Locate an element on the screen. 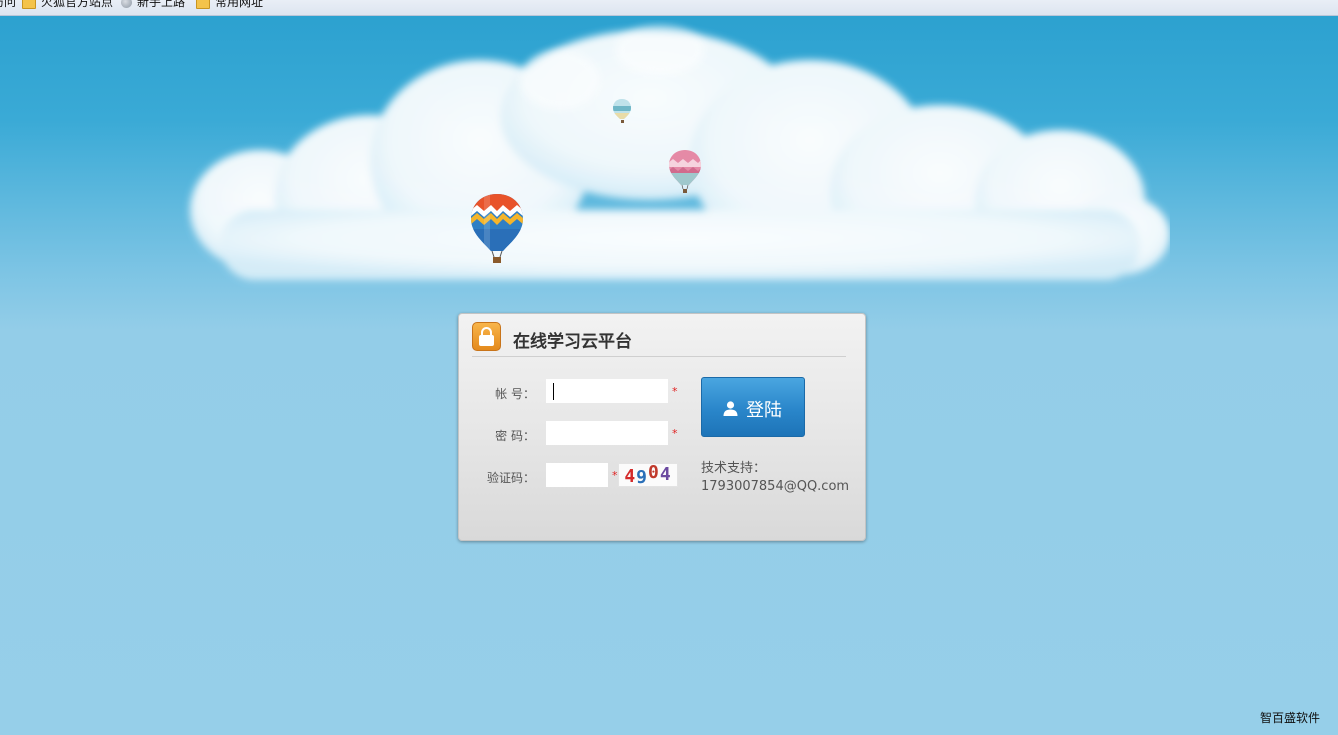  captcha-image: 4904 is located at coordinates (648, 475).